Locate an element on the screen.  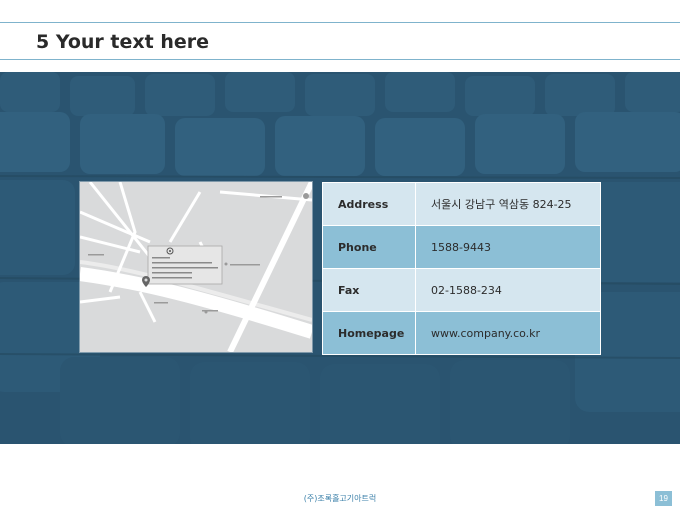
contact-row-address: Address 서울시 강남구 역삼동 824-25 is located at coordinates (461, 204).